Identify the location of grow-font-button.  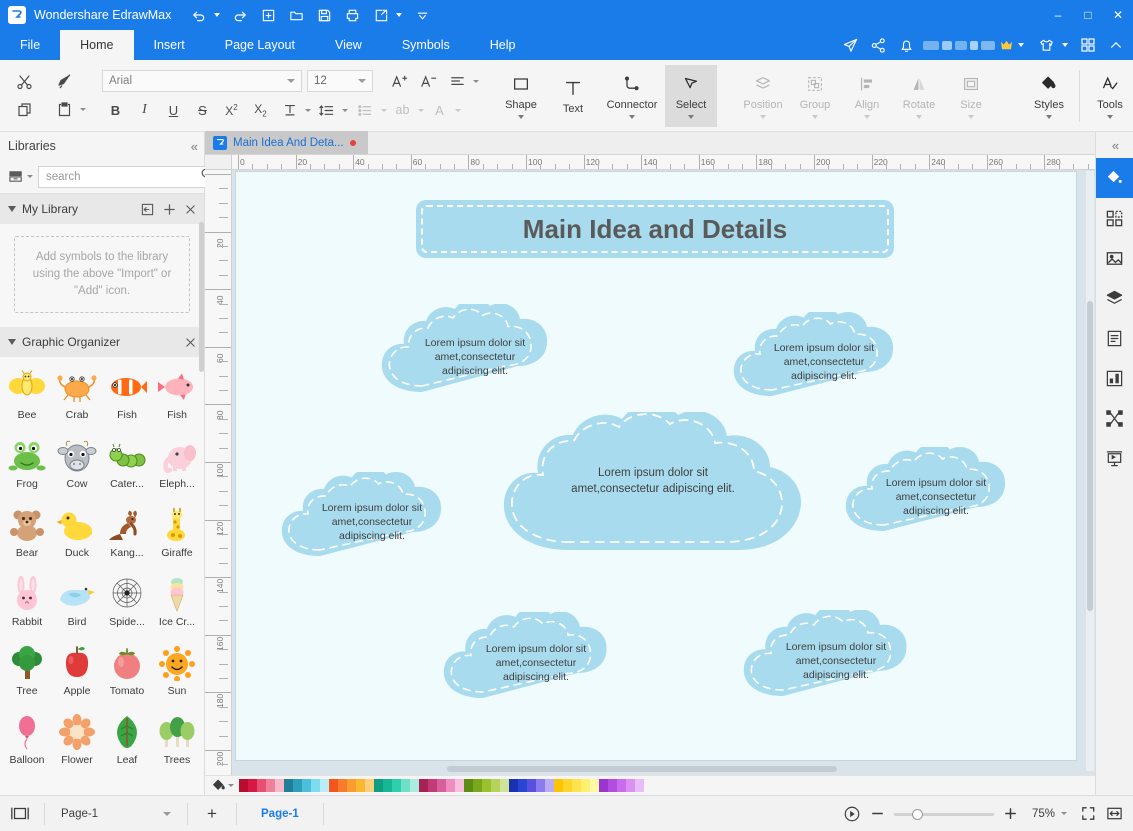
(399, 81).